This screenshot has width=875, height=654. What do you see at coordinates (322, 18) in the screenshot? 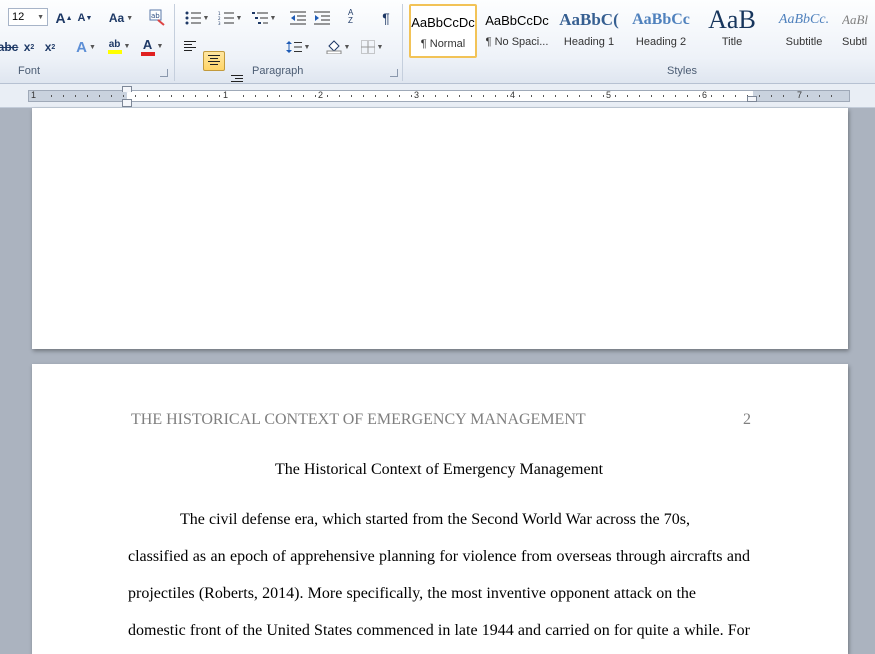
I see `increase-indent-button` at bounding box center [322, 18].